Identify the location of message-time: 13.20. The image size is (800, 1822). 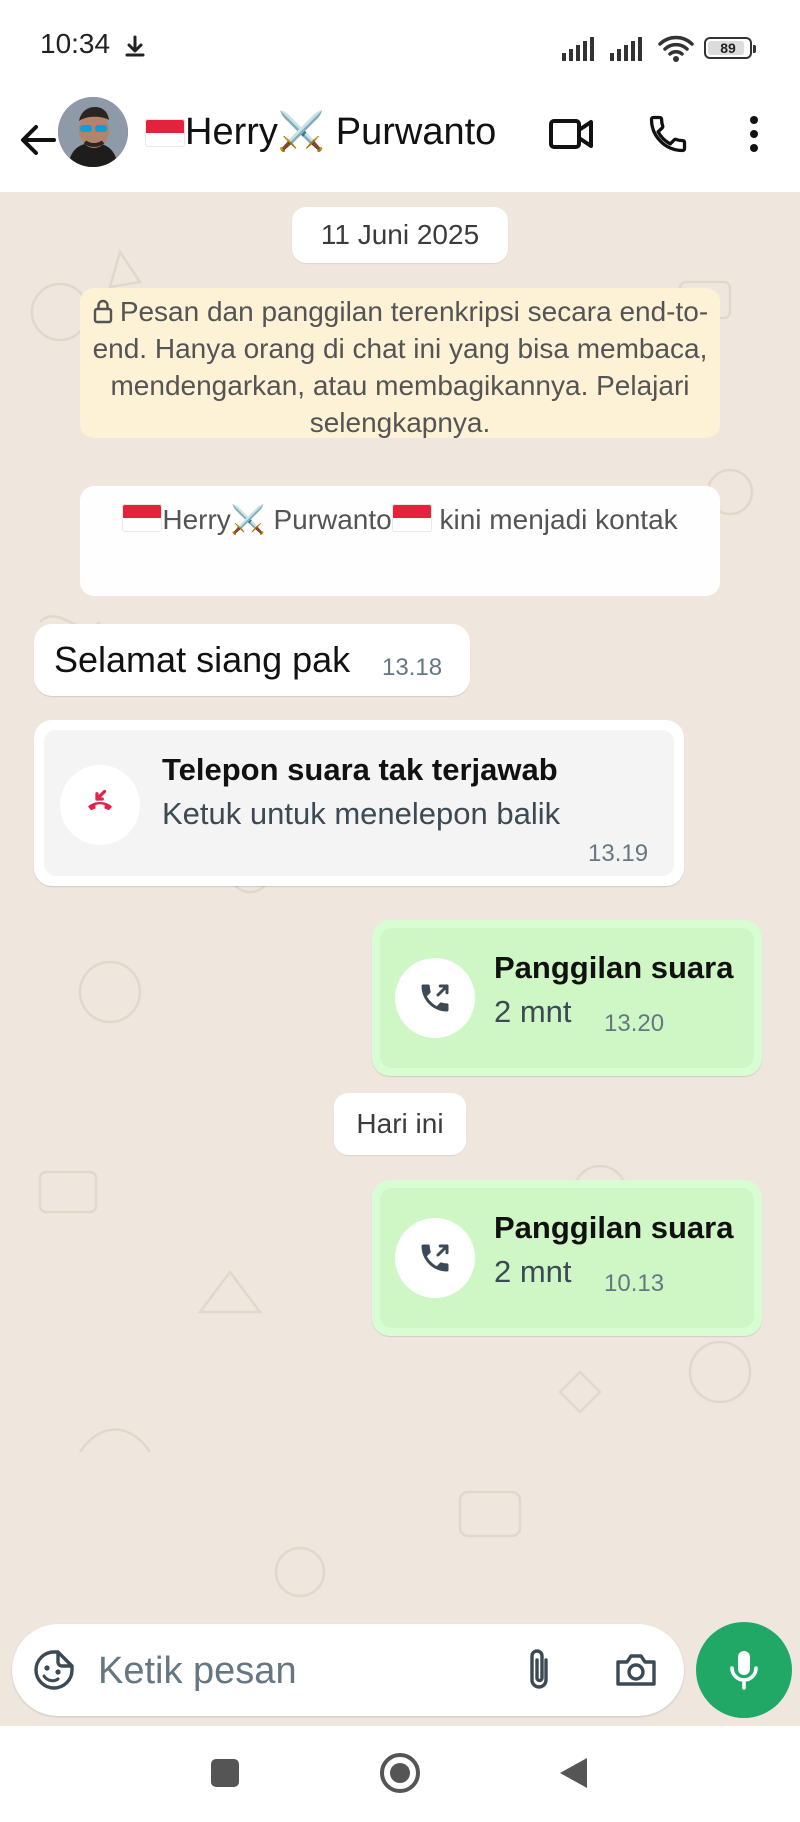
(634, 1023).